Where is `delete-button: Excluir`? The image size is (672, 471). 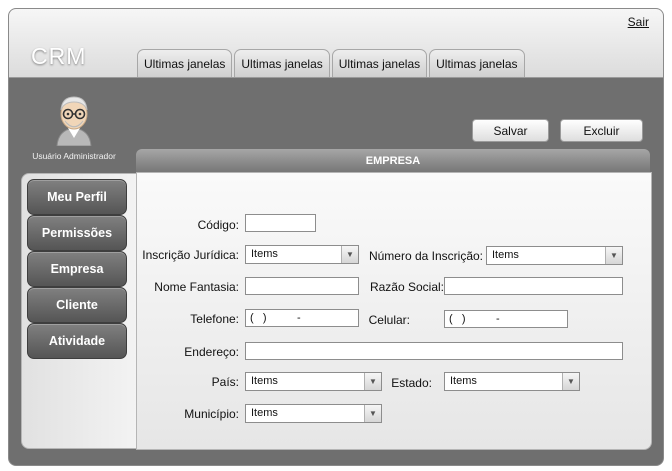 delete-button: Excluir is located at coordinates (601, 130).